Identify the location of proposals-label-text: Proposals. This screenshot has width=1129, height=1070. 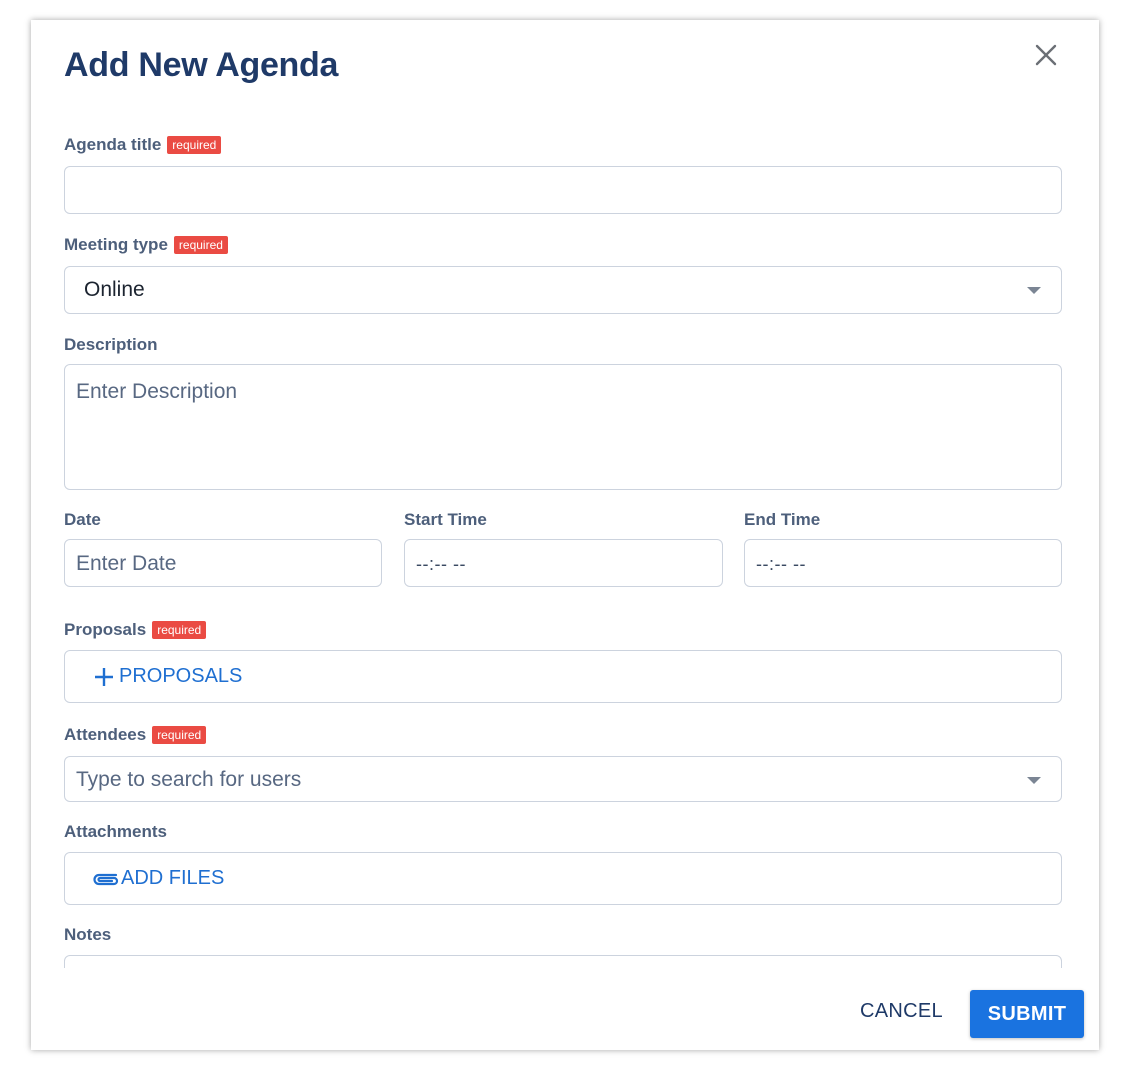
(105, 629).